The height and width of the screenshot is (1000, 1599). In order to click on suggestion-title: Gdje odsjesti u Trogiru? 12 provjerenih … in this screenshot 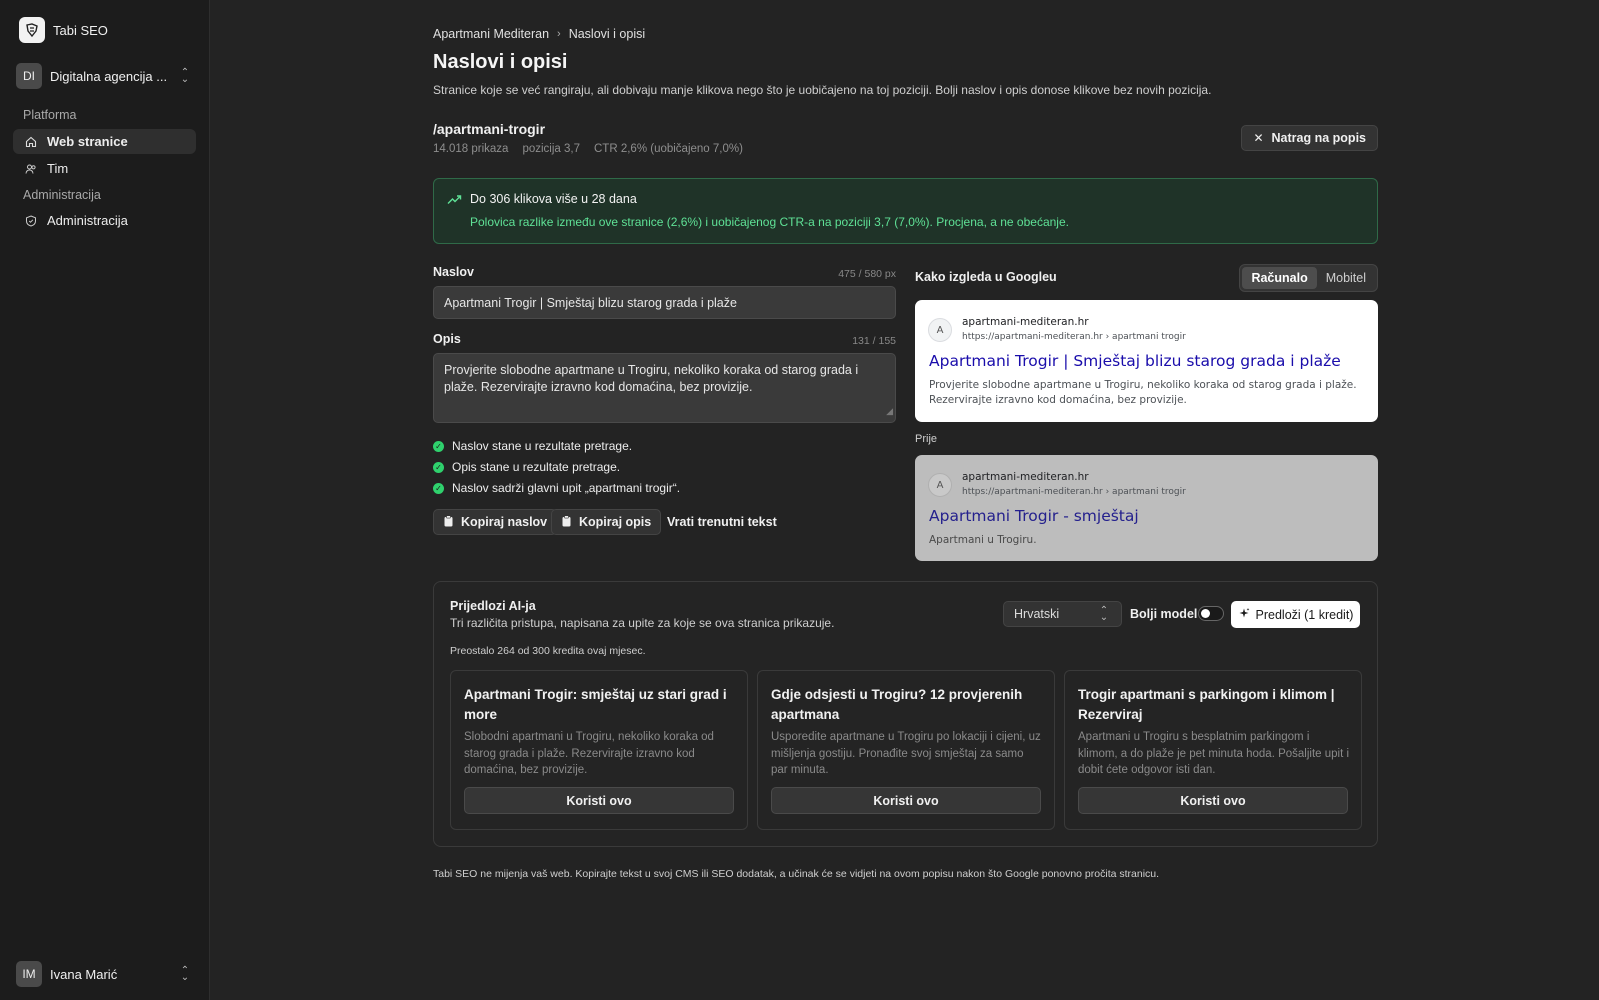, I will do `click(897, 704)`.